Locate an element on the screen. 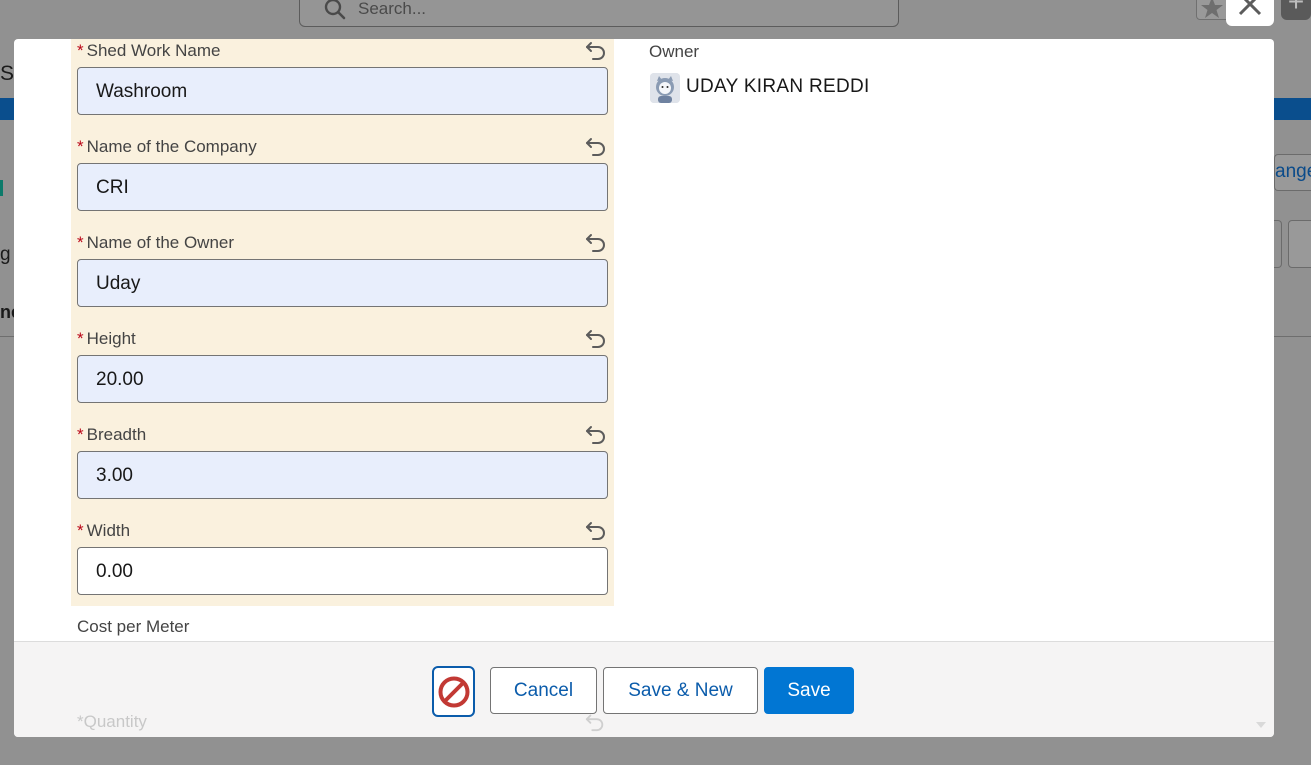 This screenshot has height=765, width=1311. favorites-button is located at coordinates (1213, 10).